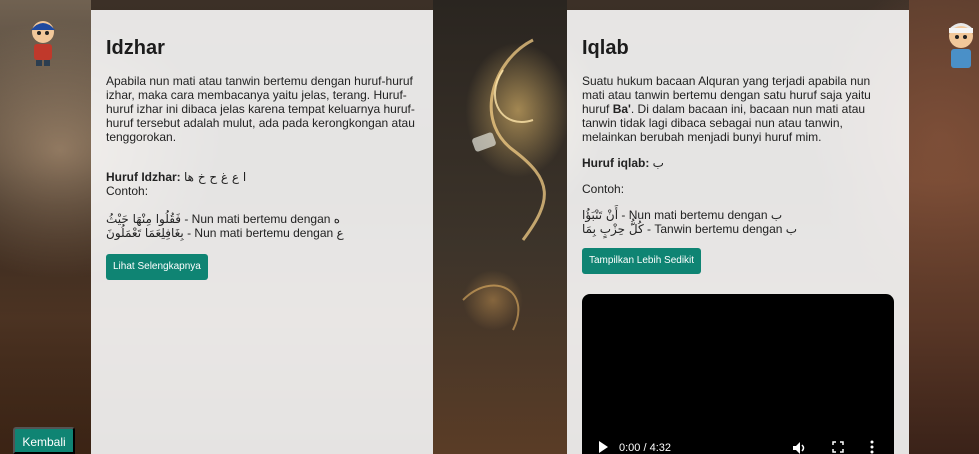 This screenshot has height=454, width=979. I want to click on iqlab-example-label: Contoh:, so click(603, 189).